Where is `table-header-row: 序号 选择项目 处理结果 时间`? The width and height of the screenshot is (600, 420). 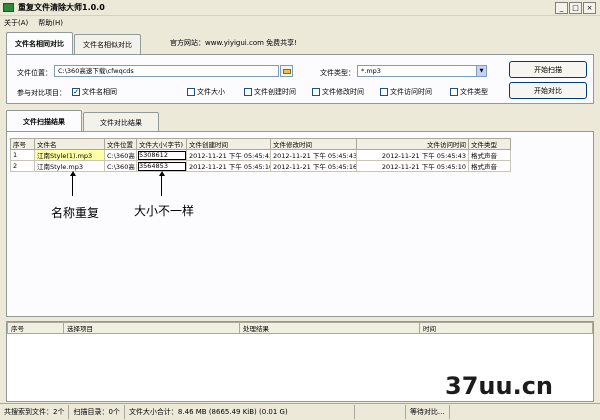 table-header-row: 序号 选择项目 处理结果 时间 is located at coordinates (300, 328).